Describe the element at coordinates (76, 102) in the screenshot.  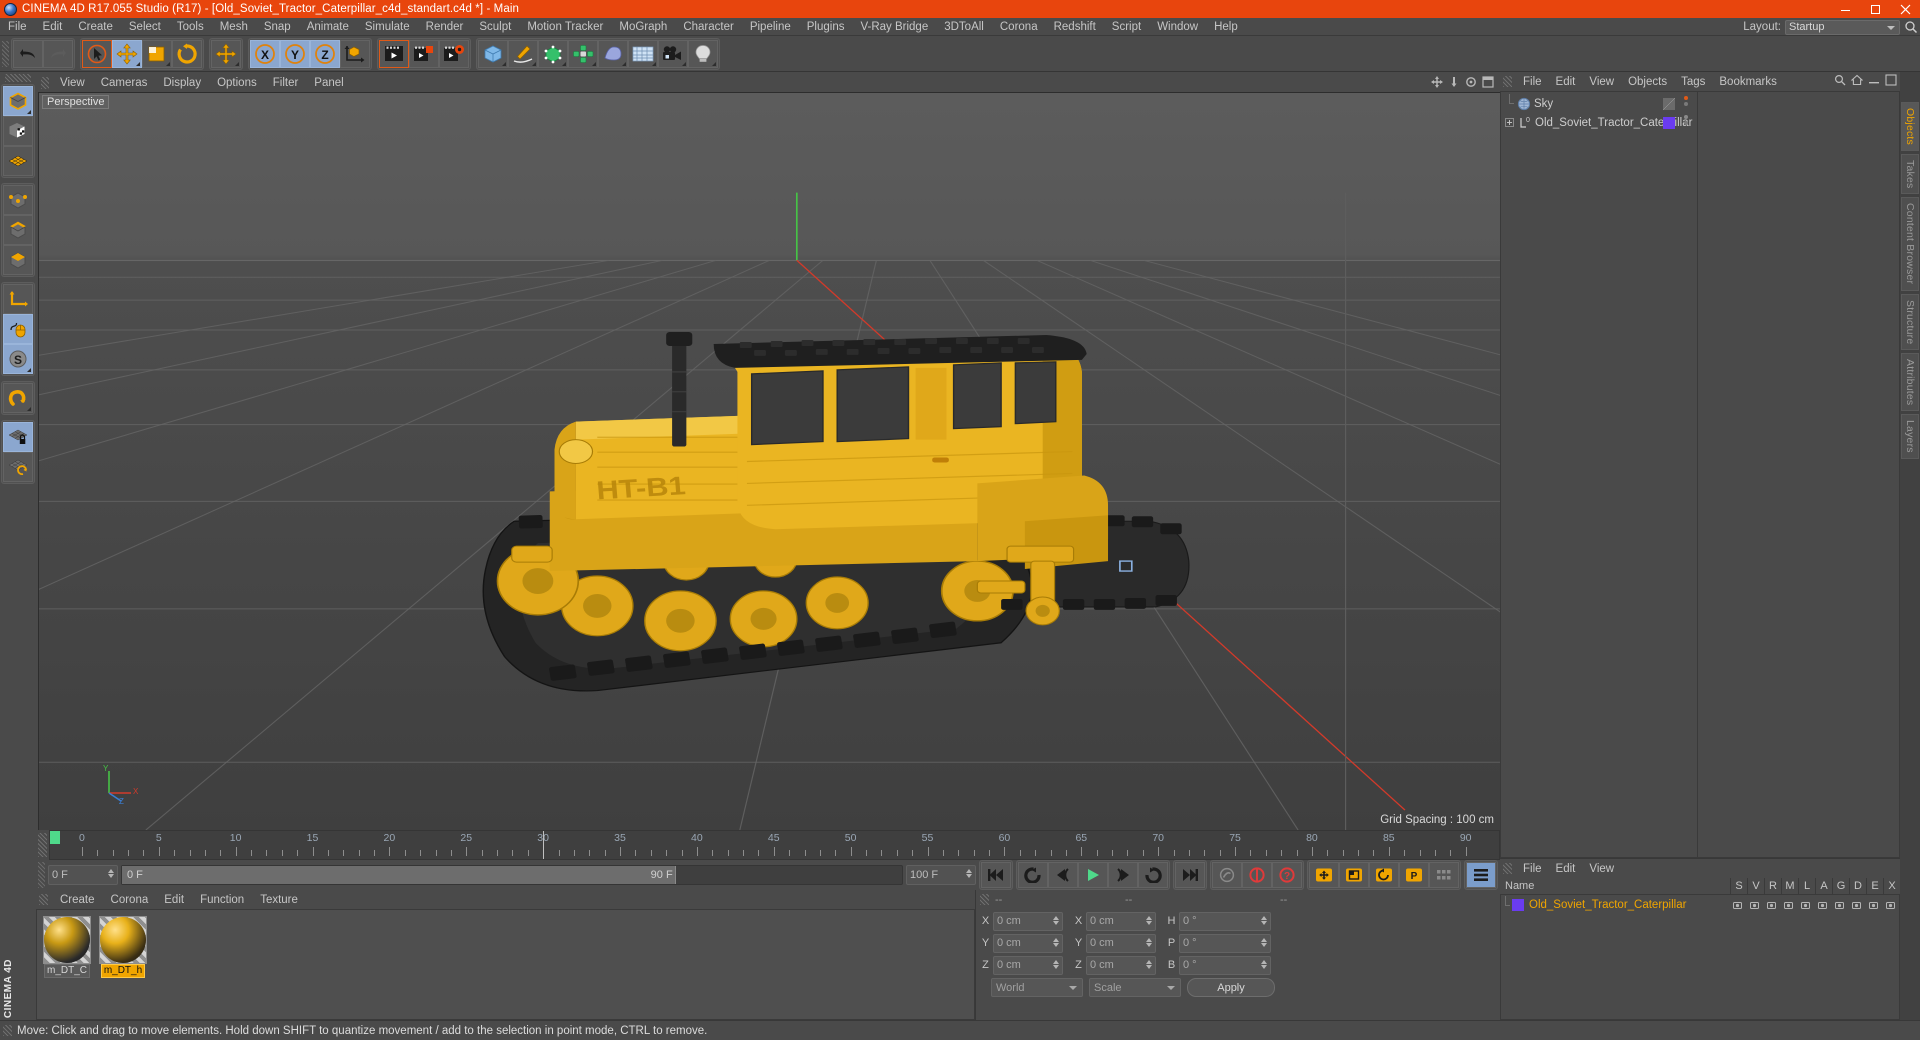
I see `viewport-panel-tab: Perspective` at that location.